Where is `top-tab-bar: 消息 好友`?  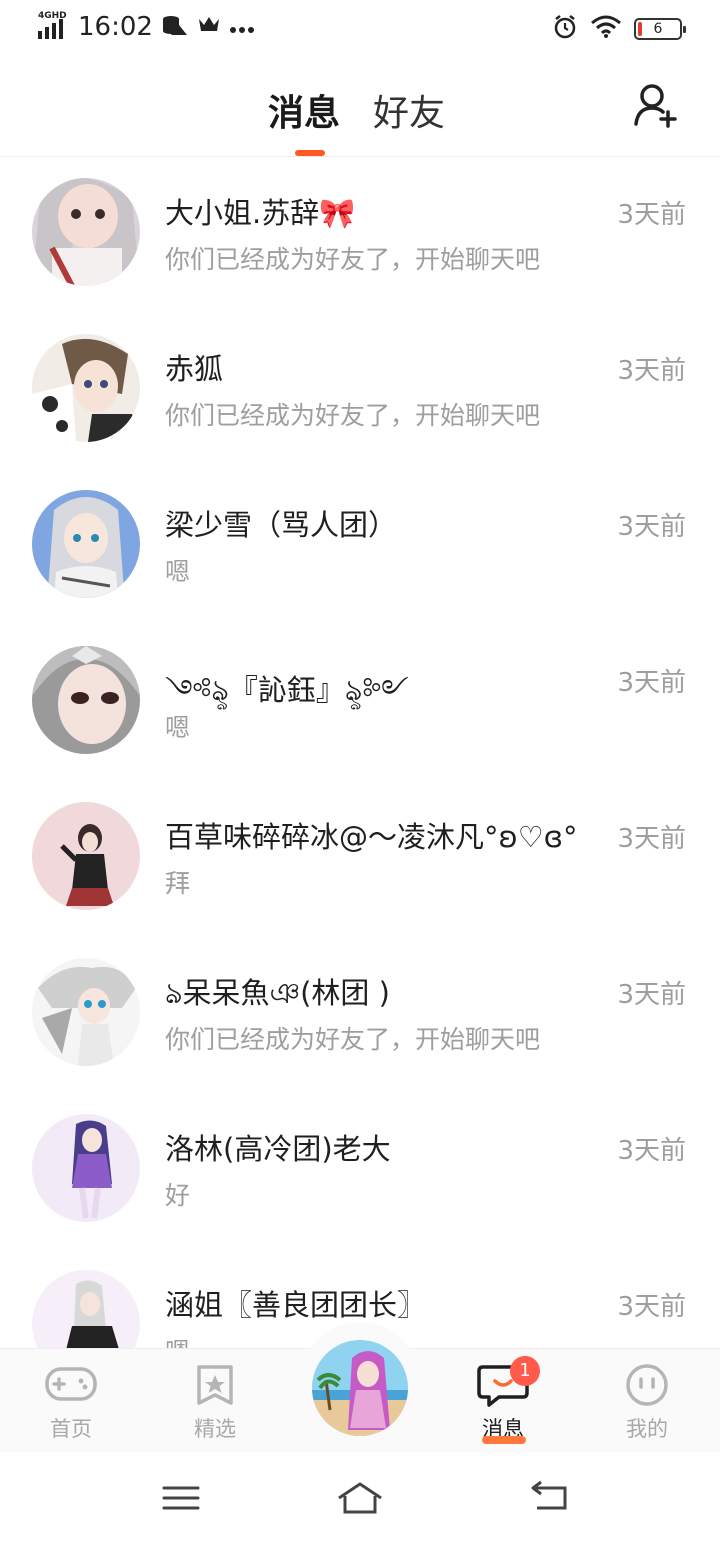 top-tab-bar: 消息 好友 is located at coordinates (360, 107).